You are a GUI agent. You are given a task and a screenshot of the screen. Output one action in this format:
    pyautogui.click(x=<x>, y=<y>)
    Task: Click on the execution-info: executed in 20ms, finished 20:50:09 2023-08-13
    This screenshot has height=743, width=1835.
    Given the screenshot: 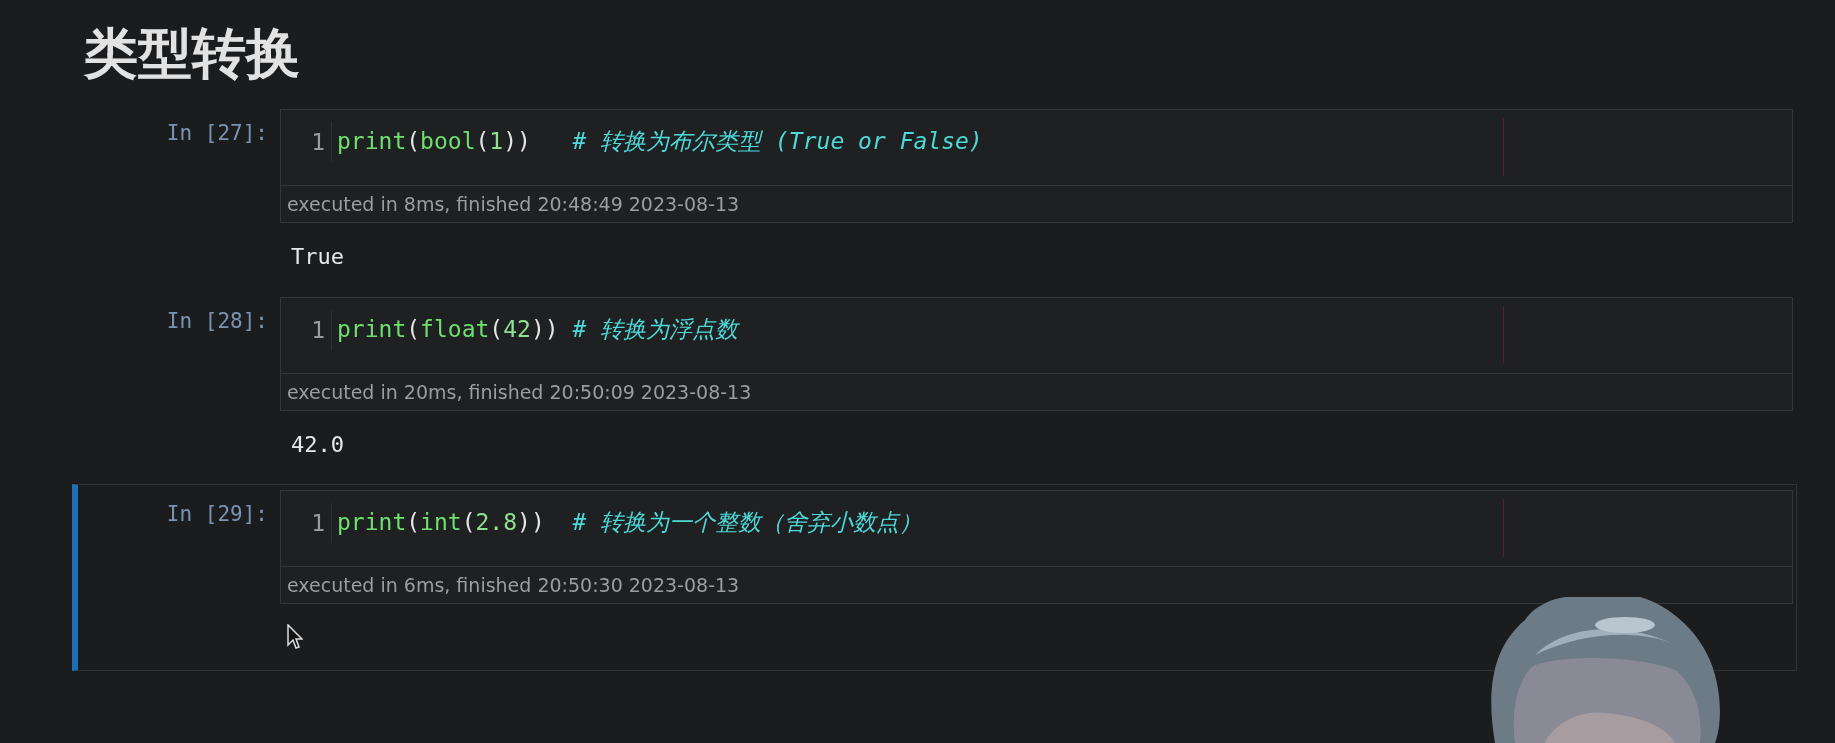 What is the action you would take?
    pyautogui.click(x=519, y=392)
    